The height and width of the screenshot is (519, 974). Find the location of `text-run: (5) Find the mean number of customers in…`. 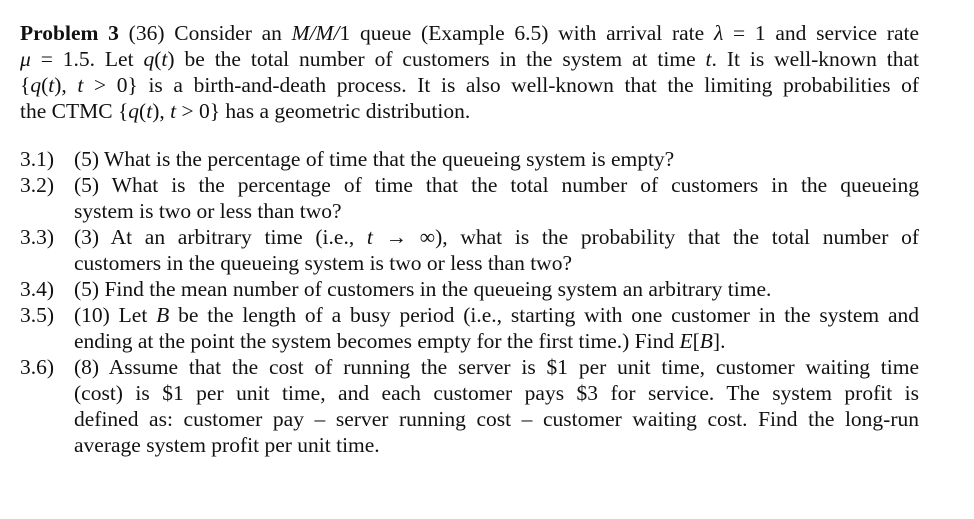

text-run: (5) Find the mean number of customers in… is located at coordinates (423, 289).